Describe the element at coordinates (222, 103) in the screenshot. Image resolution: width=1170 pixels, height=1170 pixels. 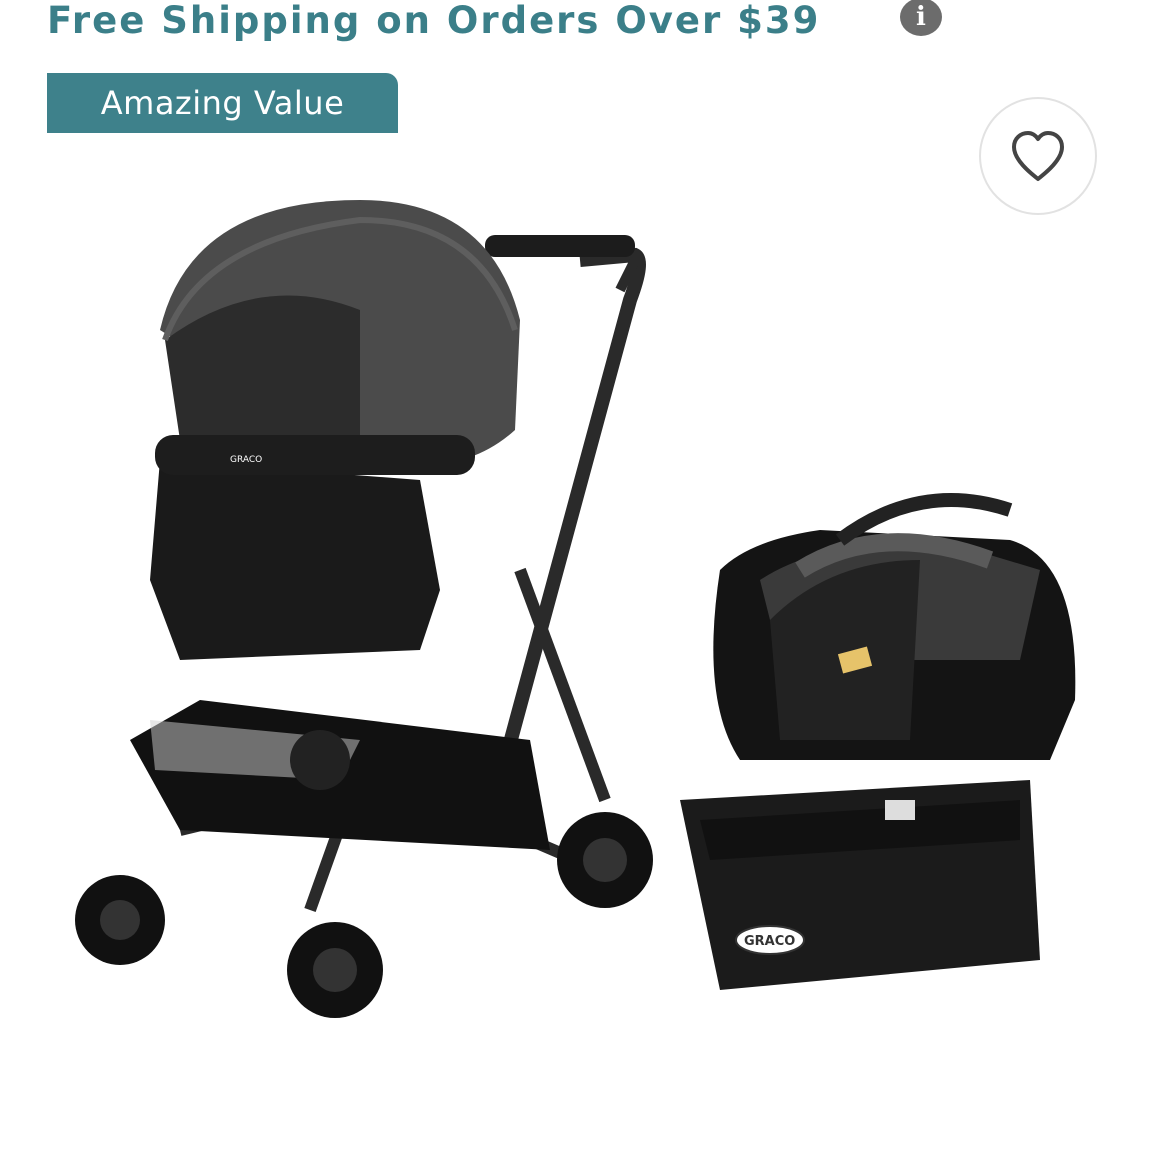
I see `amazing-value-badge: Amazing Value` at that location.